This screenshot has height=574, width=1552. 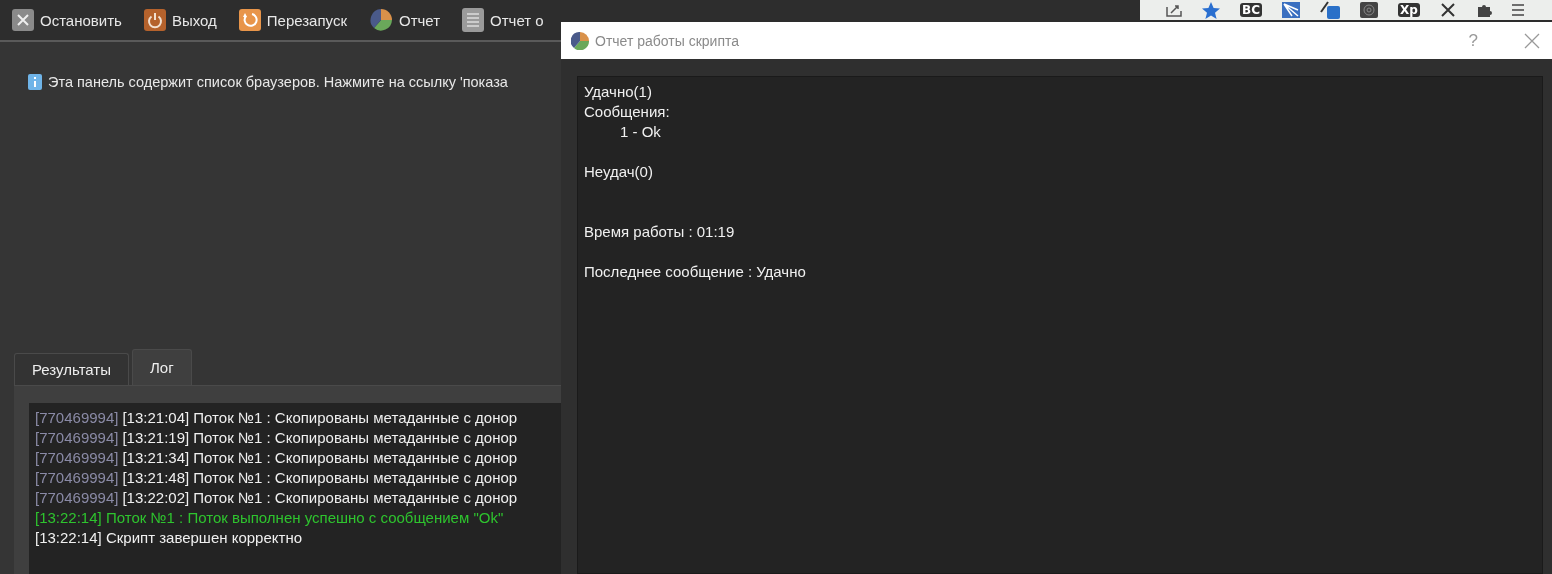 What do you see at coordinates (627, 111) in the screenshot?
I see `report-line: Сообщения:` at bounding box center [627, 111].